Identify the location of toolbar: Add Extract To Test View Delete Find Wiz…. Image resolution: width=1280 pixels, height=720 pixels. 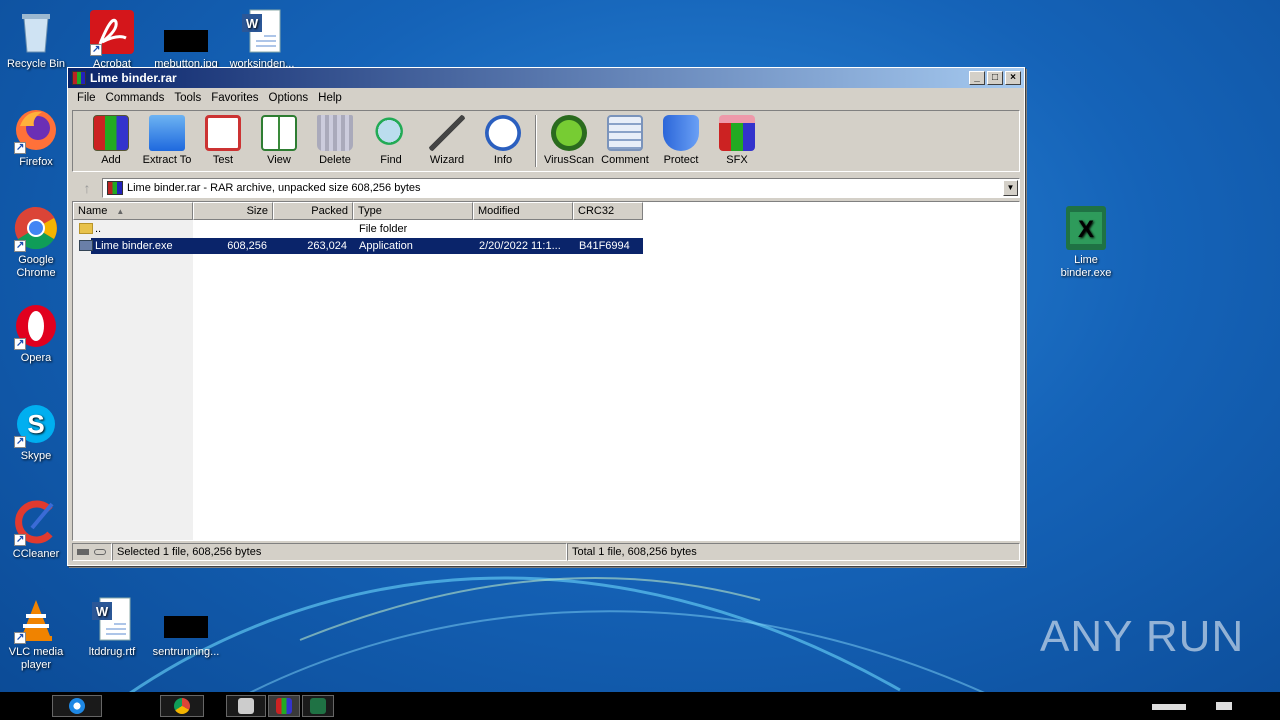
(546, 141).